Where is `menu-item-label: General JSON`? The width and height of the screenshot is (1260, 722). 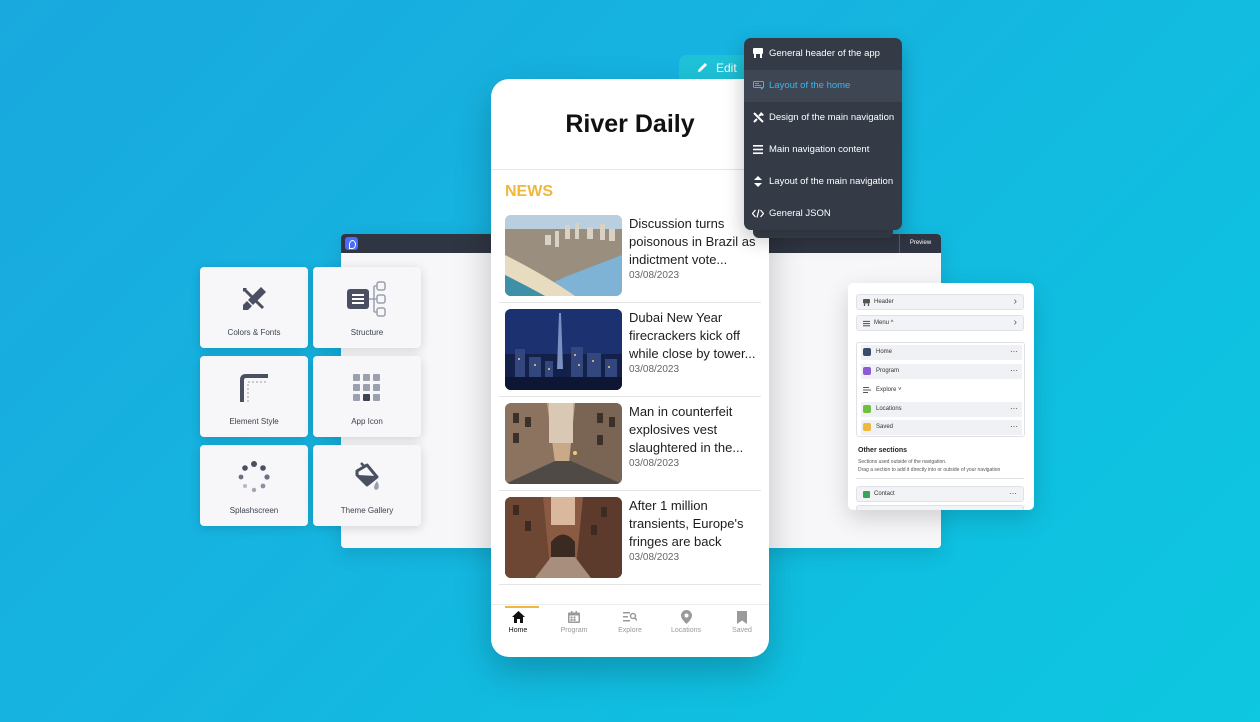
menu-item-label: General JSON is located at coordinates (800, 213).